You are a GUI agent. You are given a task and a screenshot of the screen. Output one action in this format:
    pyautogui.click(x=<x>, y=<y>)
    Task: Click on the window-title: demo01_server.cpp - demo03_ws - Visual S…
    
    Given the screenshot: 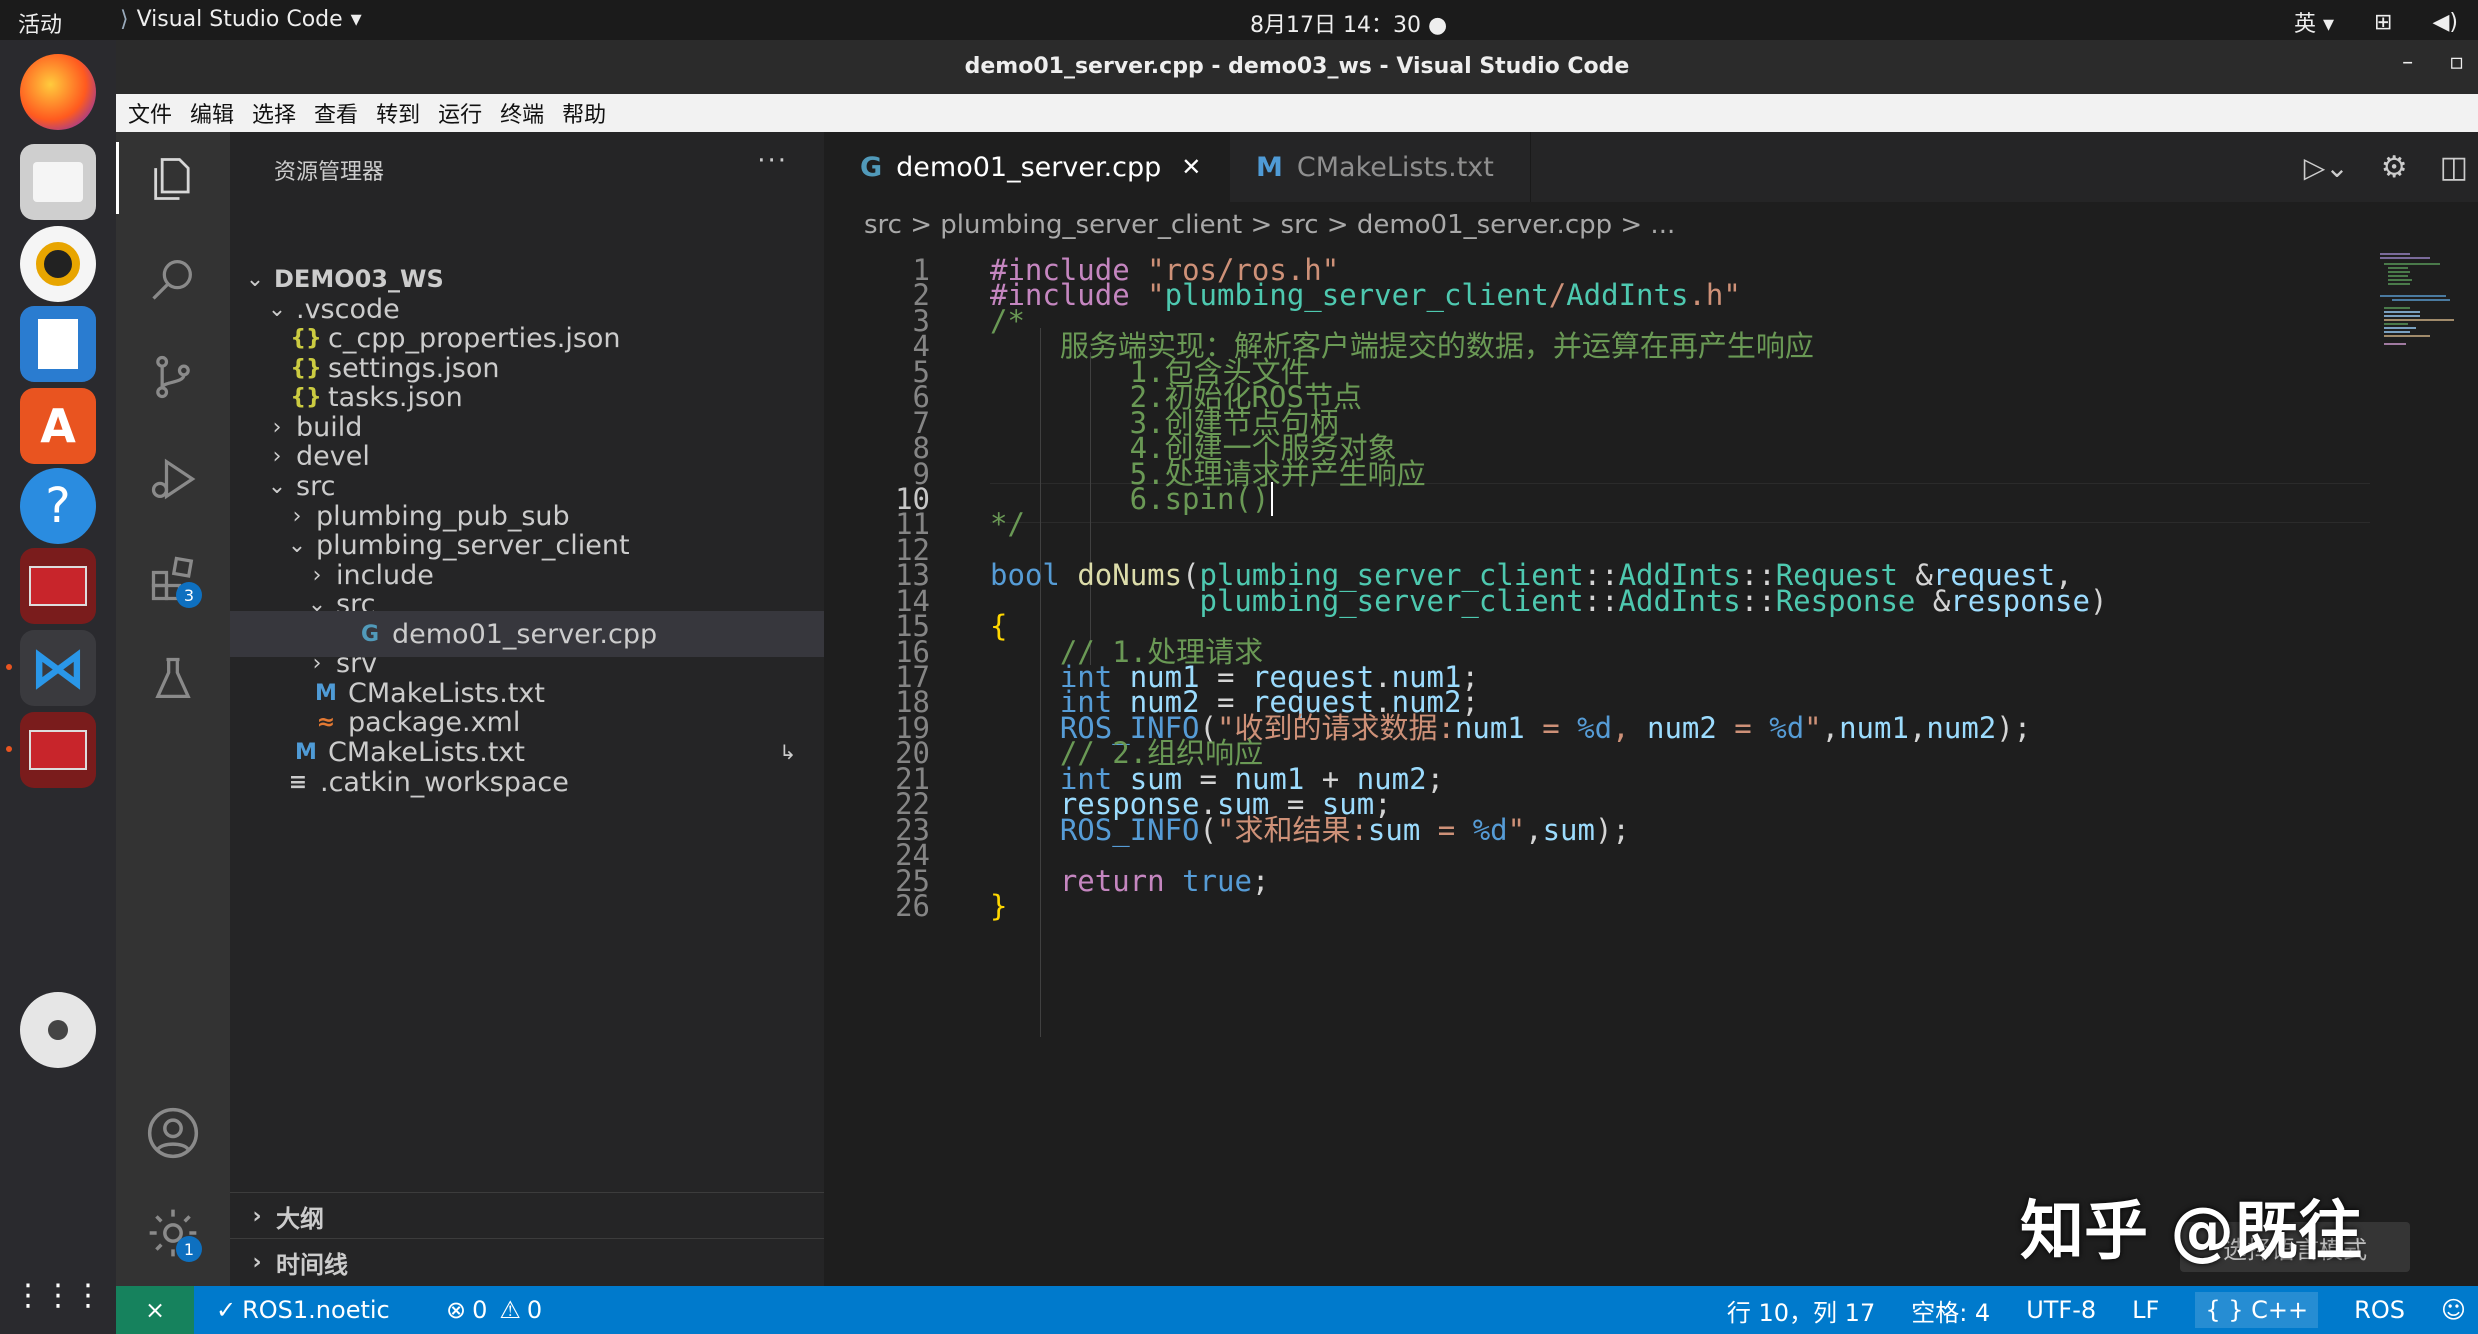 What is the action you would take?
    pyautogui.click(x=1297, y=66)
    